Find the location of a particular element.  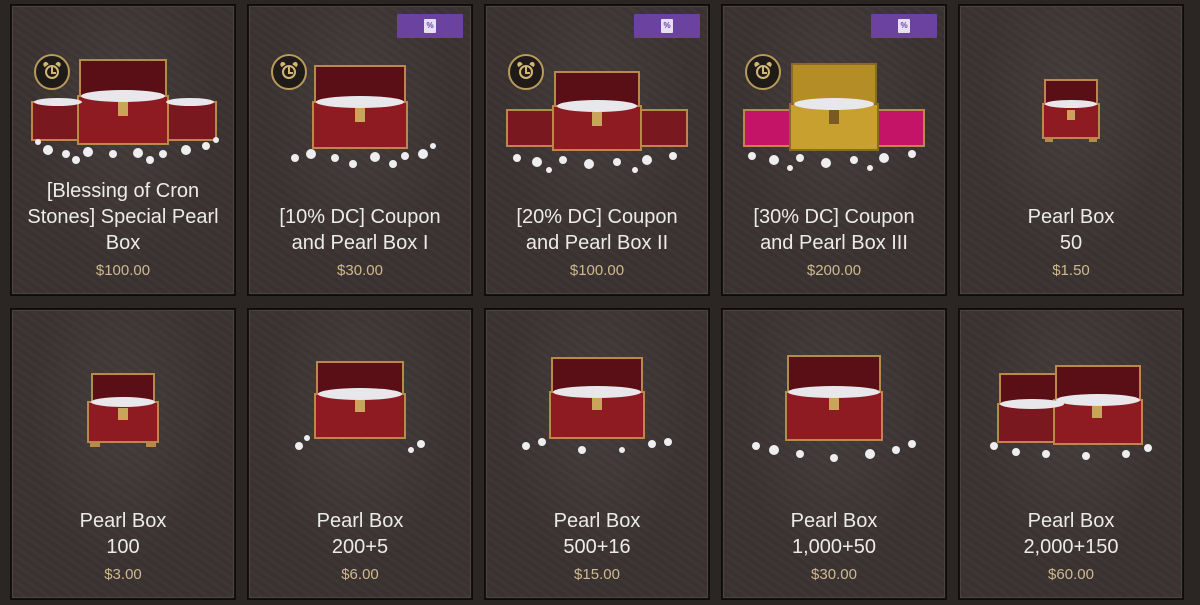

product-price: $1.50 is located at coordinates (1071, 270).